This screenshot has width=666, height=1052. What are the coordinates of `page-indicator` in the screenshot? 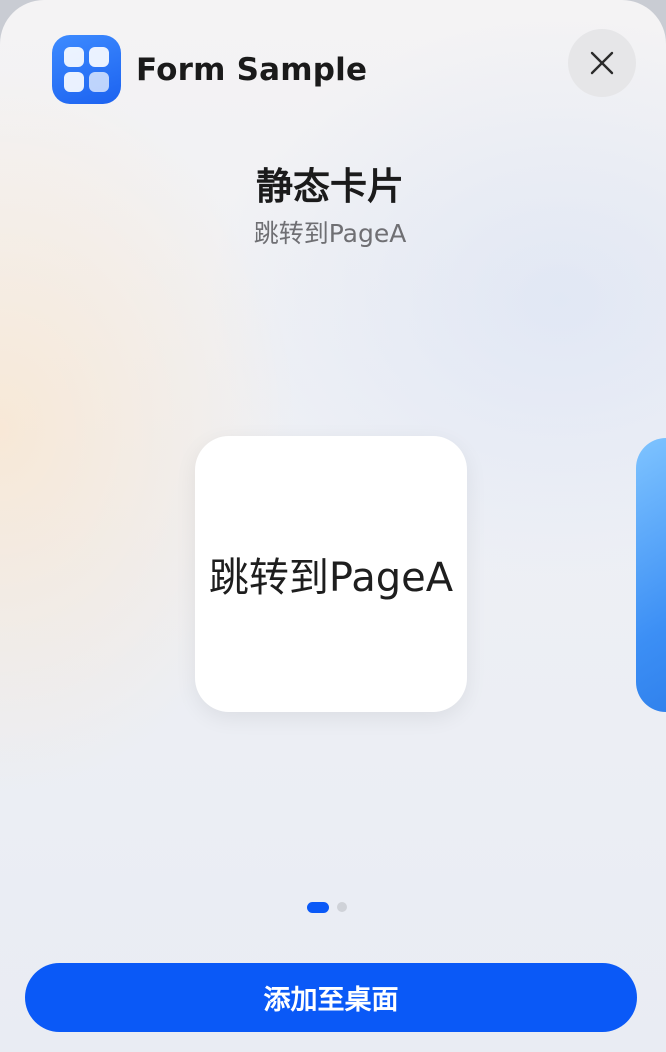 It's located at (327, 907).